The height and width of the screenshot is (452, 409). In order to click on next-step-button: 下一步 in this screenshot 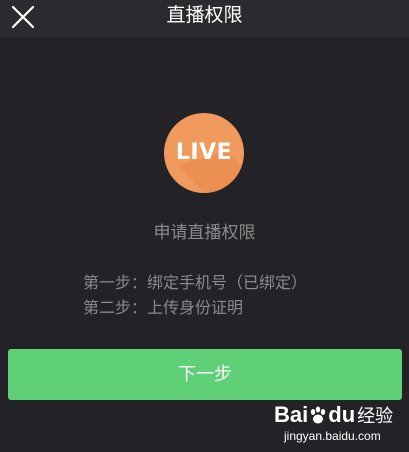, I will do `click(205, 374)`.